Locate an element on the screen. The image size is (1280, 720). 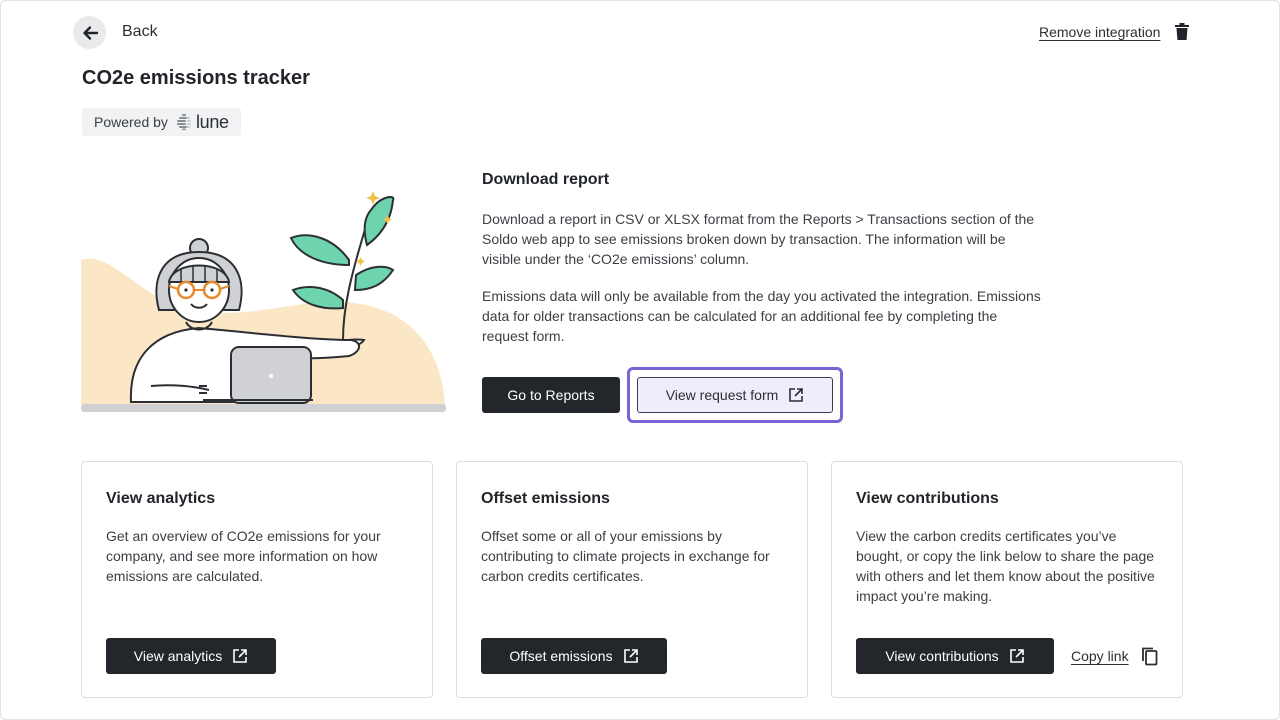
view-contributions-button: View contributions is located at coordinates (955, 656).